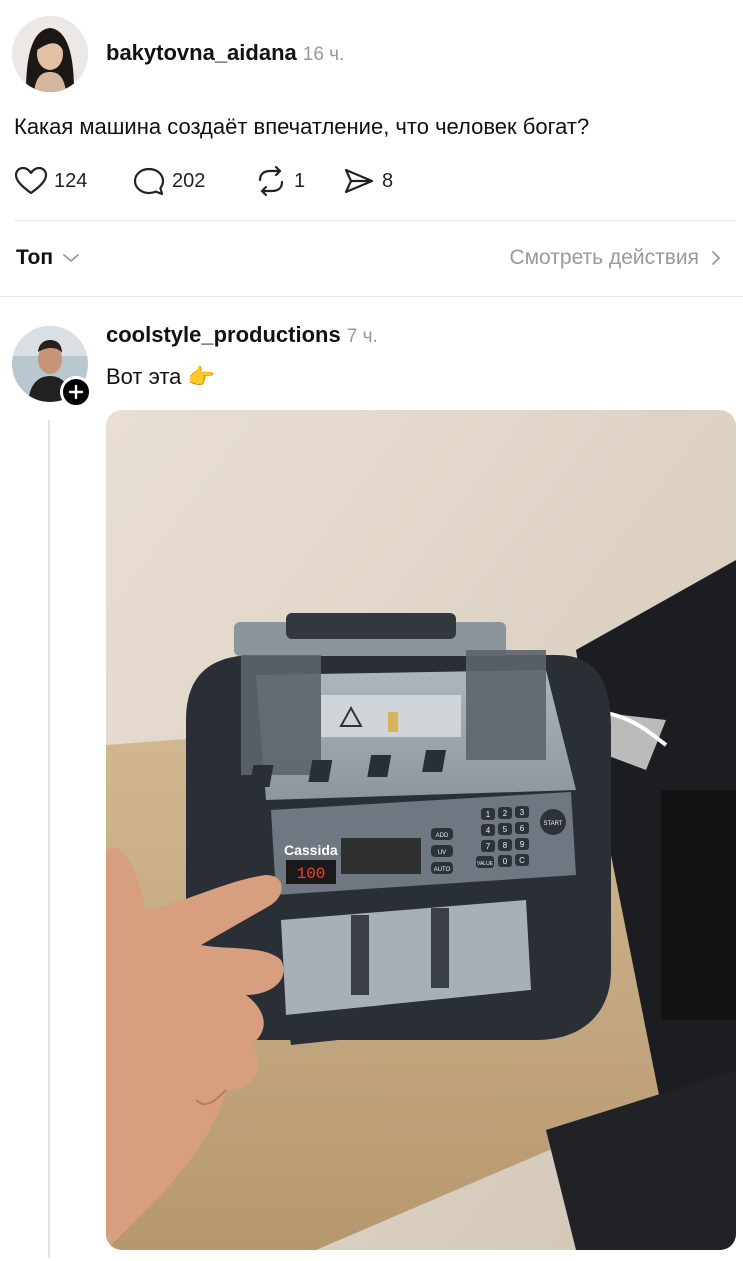 This screenshot has width=743, height=1261. Describe the element at coordinates (442, 853) in the screenshot. I see `uv-key: UV` at that location.